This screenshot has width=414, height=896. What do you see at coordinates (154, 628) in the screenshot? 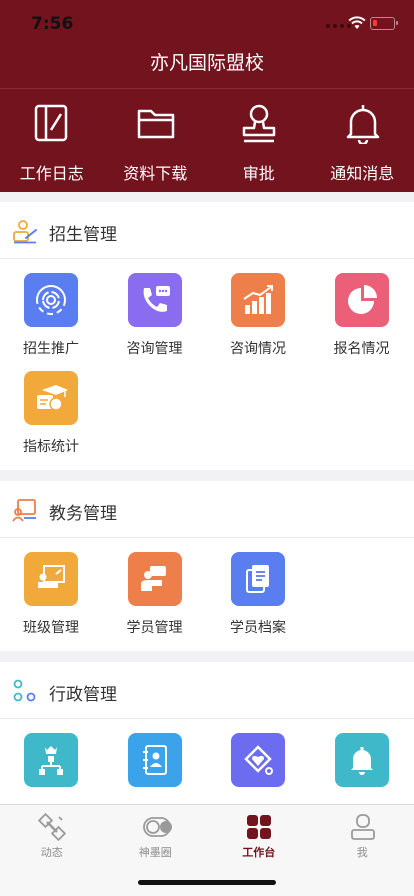
I see `tile-label: 学员管理` at bounding box center [154, 628].